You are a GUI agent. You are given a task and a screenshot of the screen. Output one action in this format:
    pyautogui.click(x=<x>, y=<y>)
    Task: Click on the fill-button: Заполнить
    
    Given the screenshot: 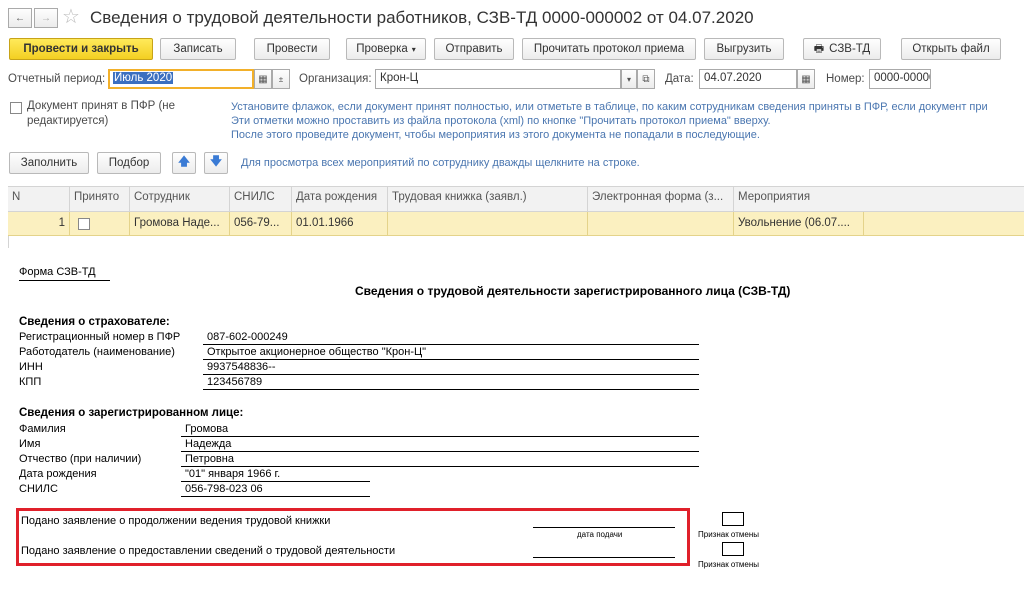 What is the action you would take?
    pyautogui.click(x=49, y=163)
    